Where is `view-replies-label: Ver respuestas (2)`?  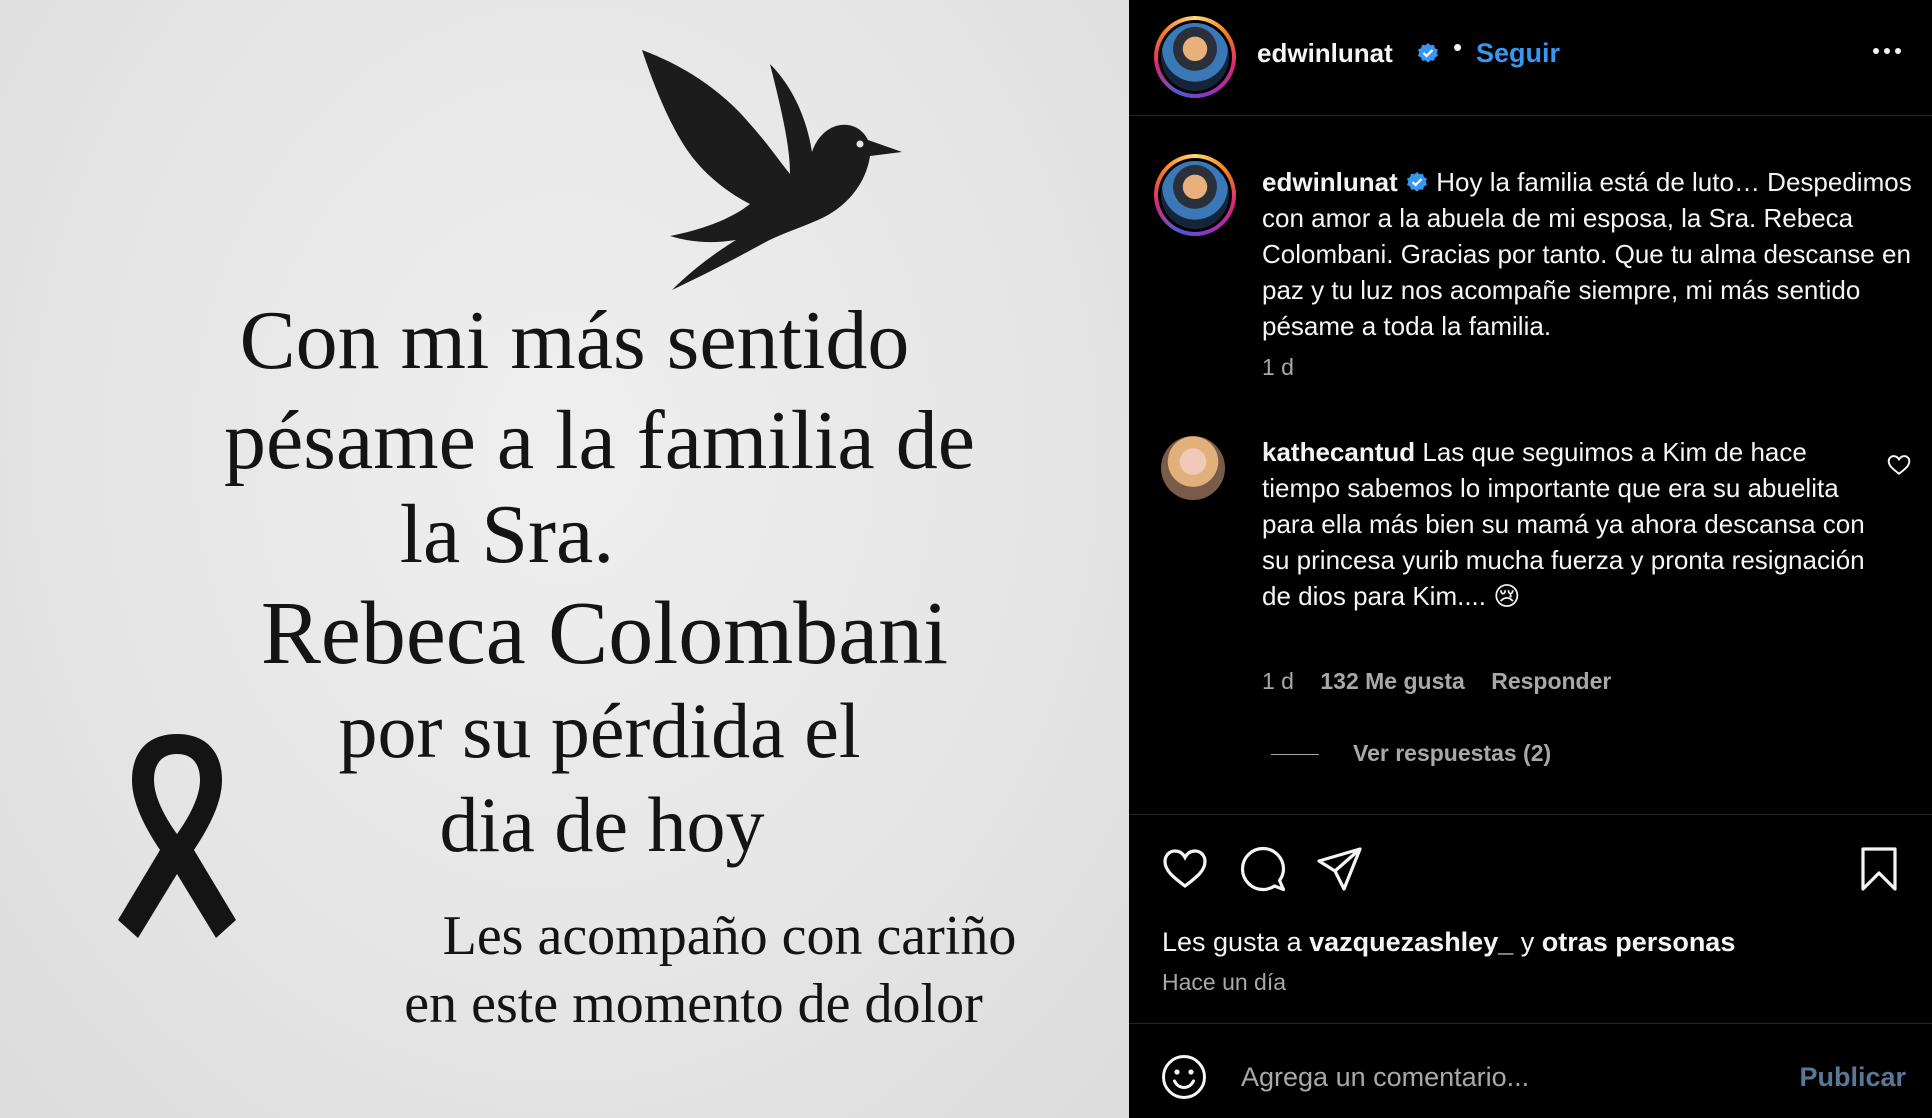
view-replies-label: Ver respuestas (2) is located at coordinates (1452, 753).